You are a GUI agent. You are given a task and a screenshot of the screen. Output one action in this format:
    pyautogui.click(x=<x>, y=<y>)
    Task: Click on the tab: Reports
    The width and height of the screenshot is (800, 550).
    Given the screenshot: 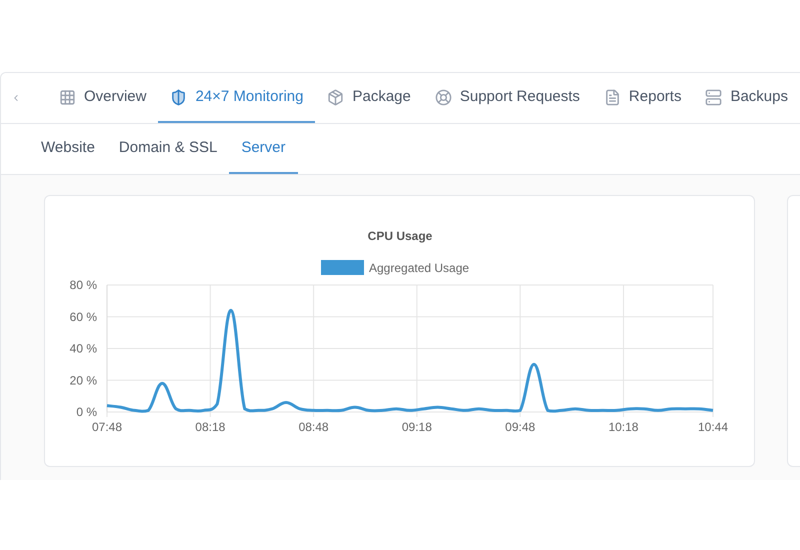 What is the action you would take?
    pyautogui.click(x=643, y=98)
    